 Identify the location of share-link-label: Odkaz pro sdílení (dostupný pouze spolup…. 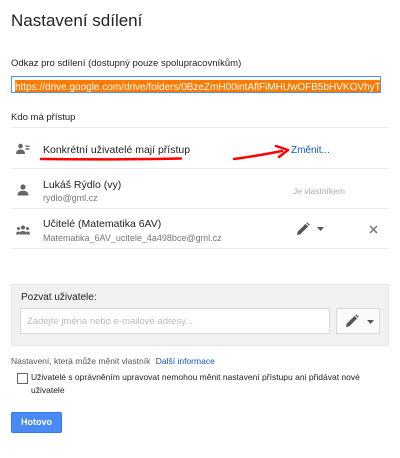
(126, 63).